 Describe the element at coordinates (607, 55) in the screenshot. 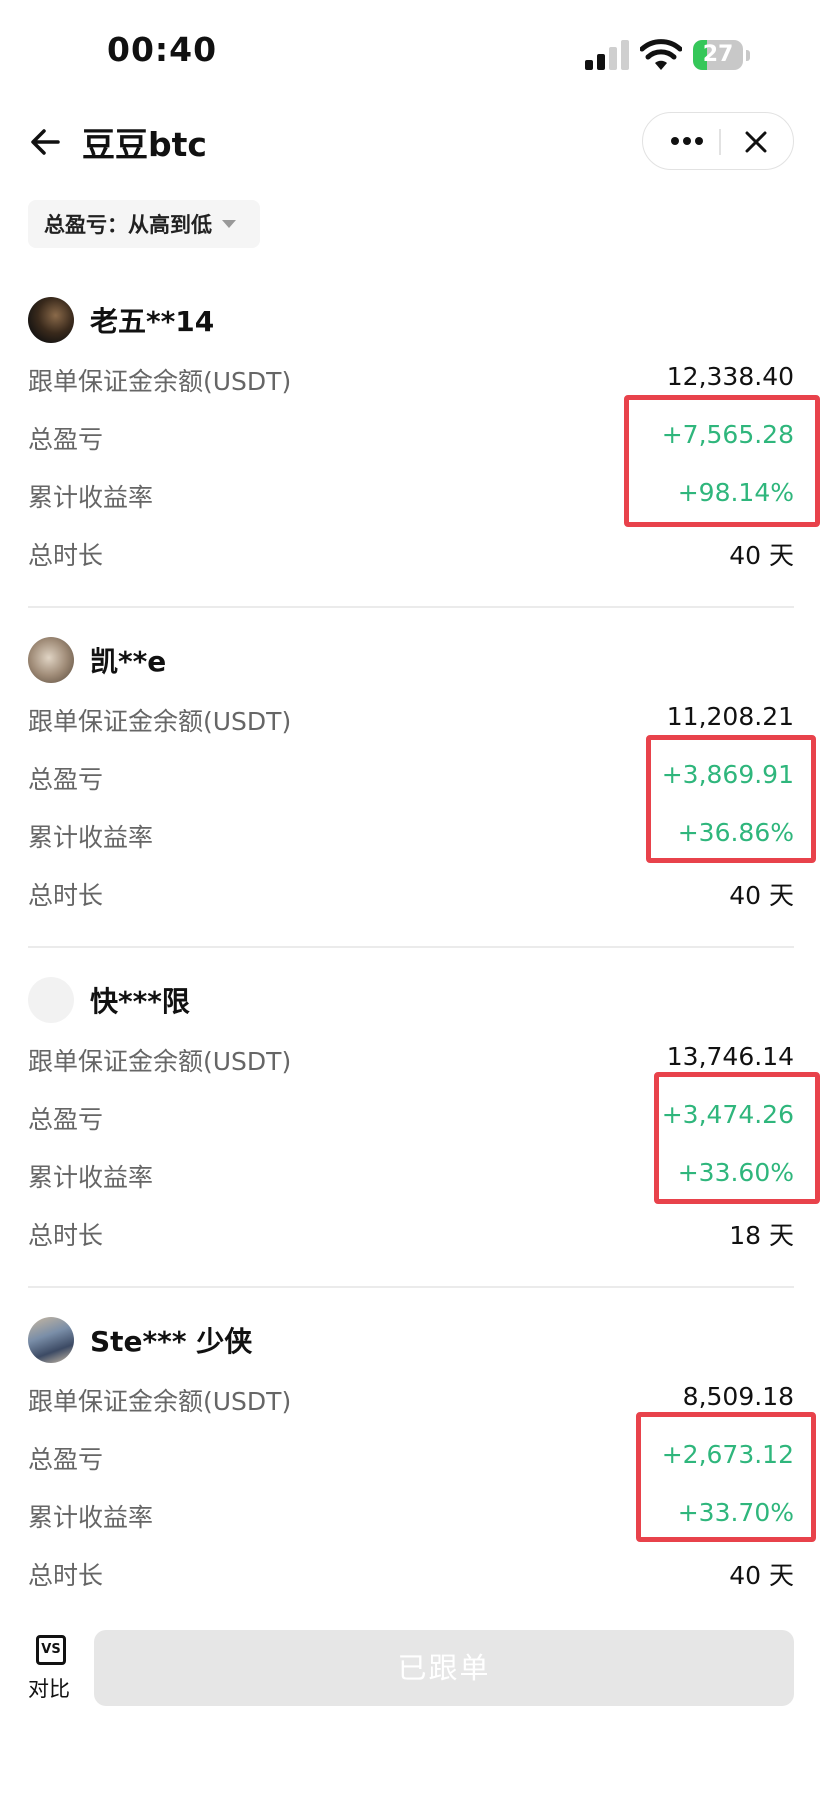

I see `cellular-signal-icon` at that location.